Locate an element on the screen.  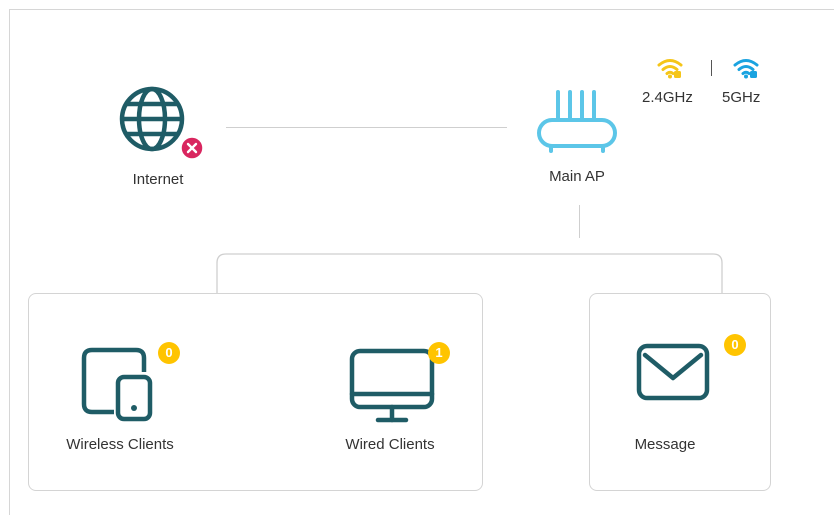
wired-clients-label: Wired Clients is located at coordinates (390, 444).